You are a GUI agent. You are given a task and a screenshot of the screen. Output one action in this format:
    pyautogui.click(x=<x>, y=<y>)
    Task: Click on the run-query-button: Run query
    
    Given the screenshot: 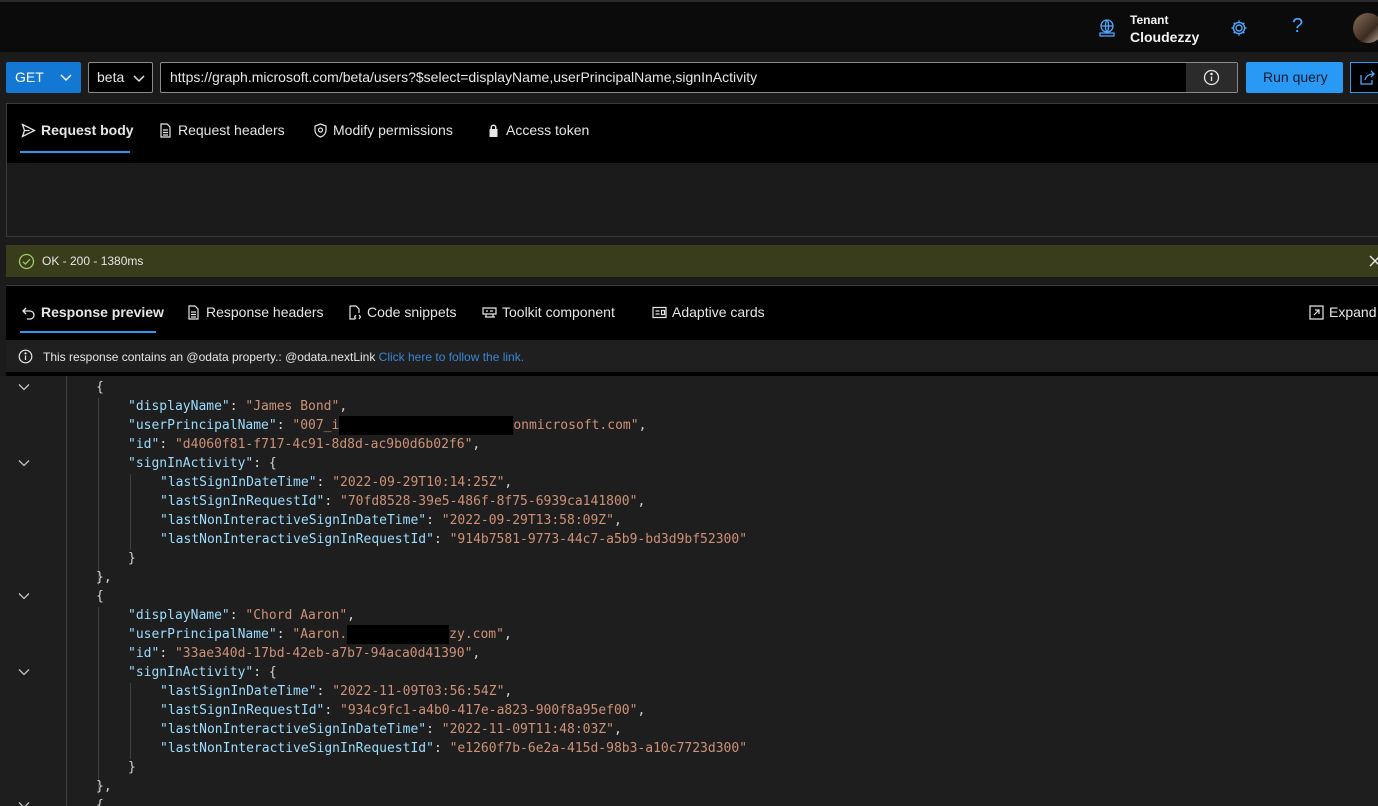 What is the action you would take?
    pyautogui.click(x=1294, y=77)
    